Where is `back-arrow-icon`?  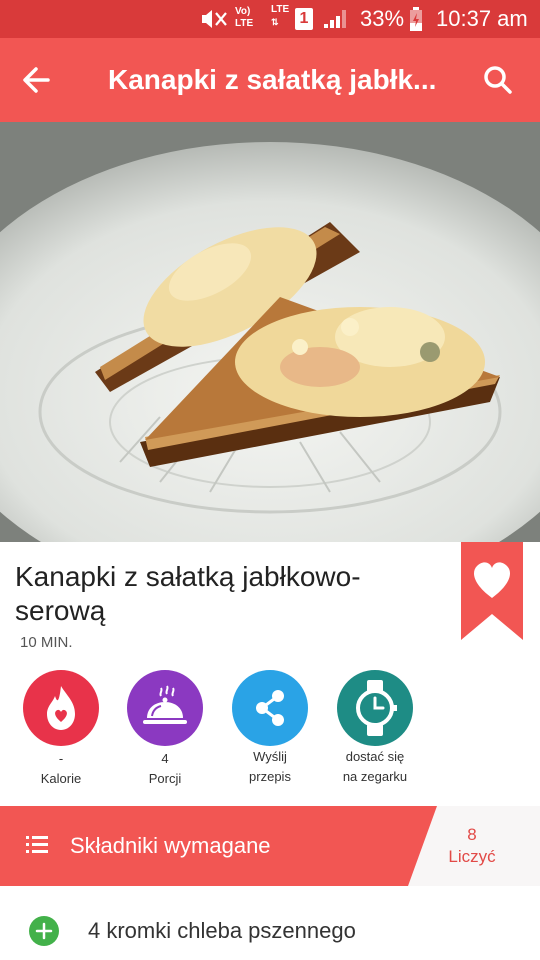 back-arrow-icon is located at coordinates (36, 80).